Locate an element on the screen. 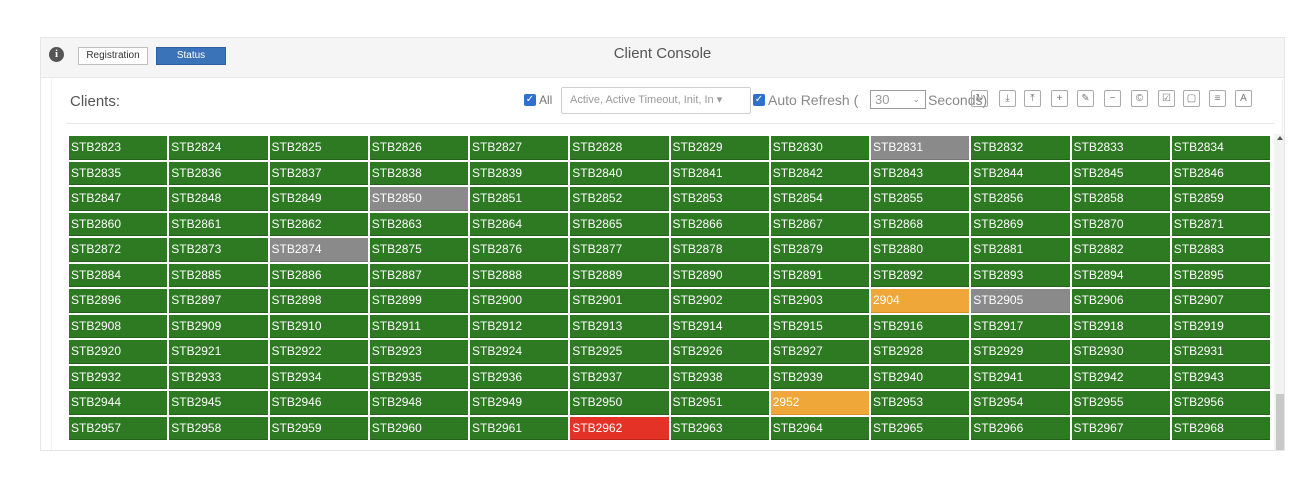 Image resolution: width=1312 pixels, height=484 pixels. client-cell: STB2856 is located at coordinates (1020, 199).